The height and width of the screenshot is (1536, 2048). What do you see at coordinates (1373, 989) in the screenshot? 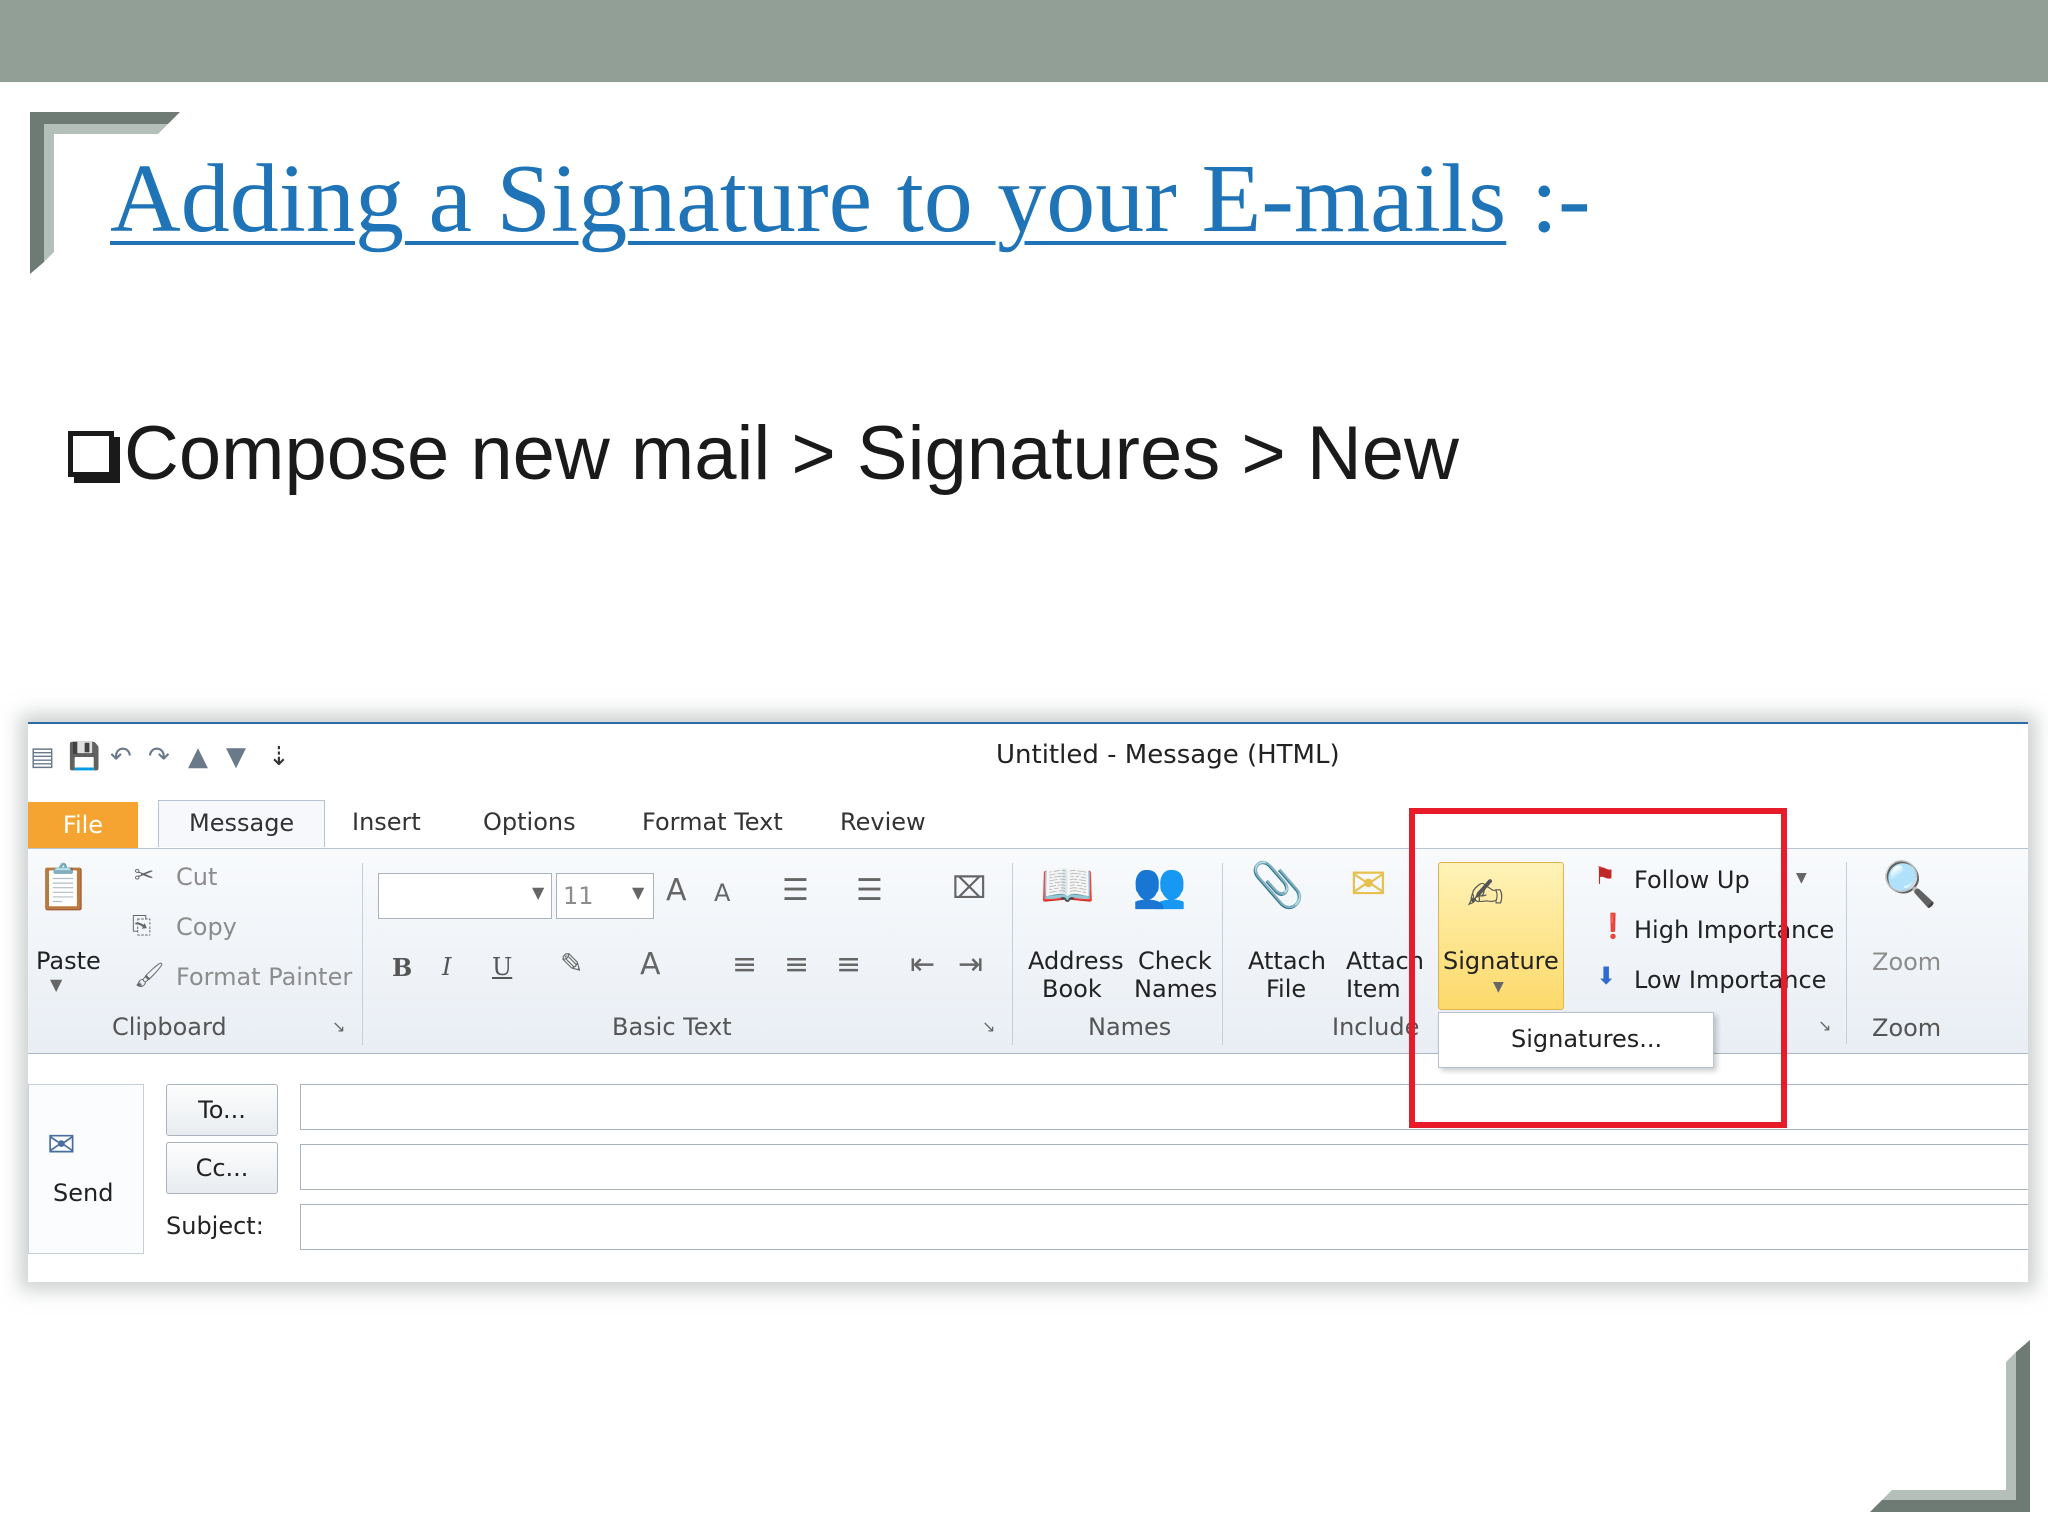
I see `attach-item-line2: Item` at bounding box center [1373, 989].